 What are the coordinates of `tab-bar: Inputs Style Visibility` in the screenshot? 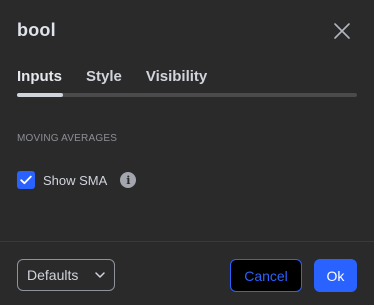 It's located at (124, 76).